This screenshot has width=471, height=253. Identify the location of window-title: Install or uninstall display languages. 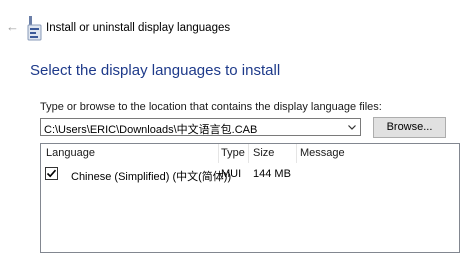
(138, 28).